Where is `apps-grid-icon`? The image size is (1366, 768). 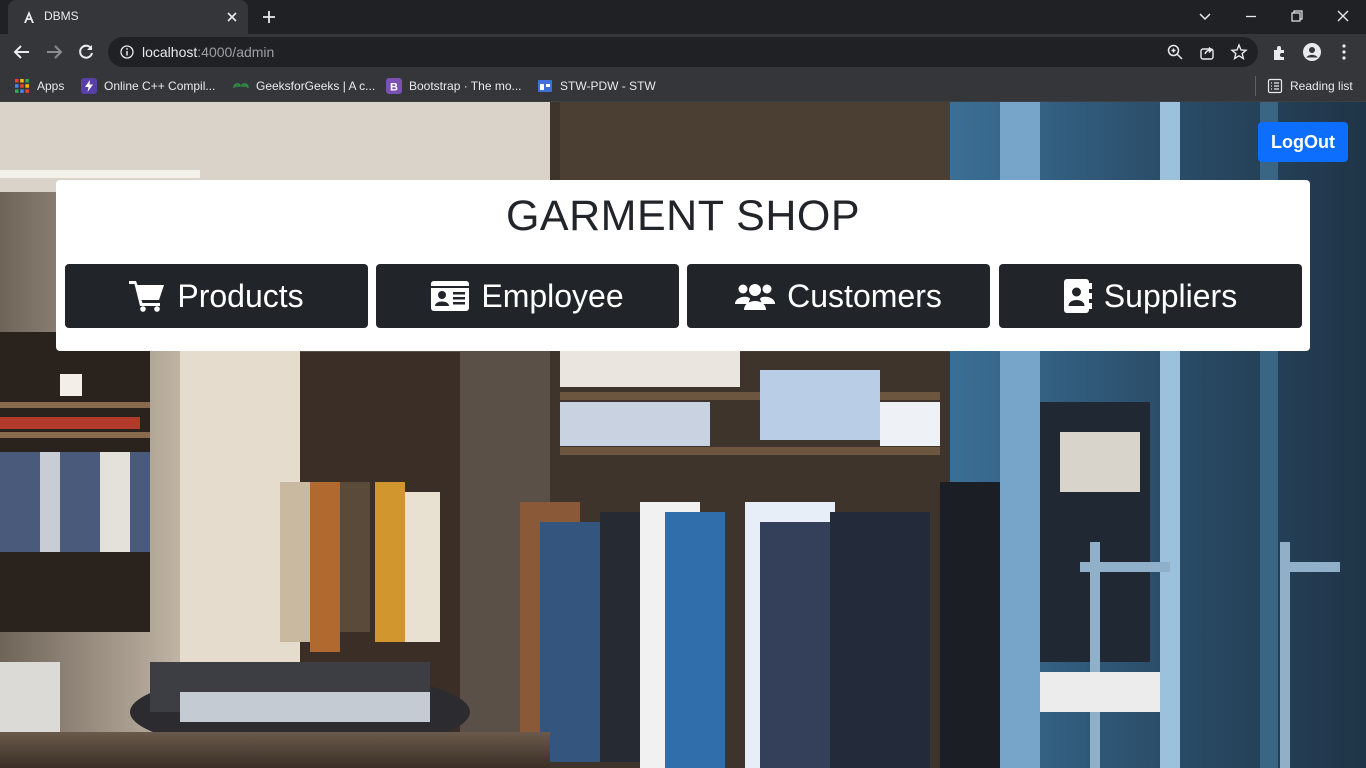 apps-grid-icon is located at coordinates (22, 86).